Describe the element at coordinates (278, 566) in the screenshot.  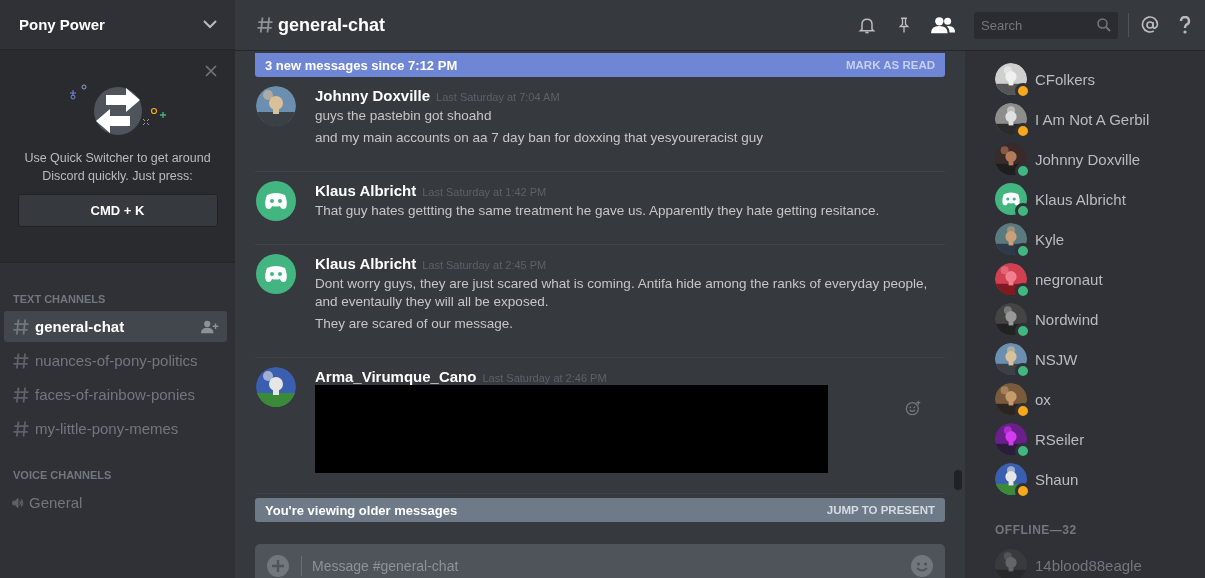
I see `plus-icon` at that location.